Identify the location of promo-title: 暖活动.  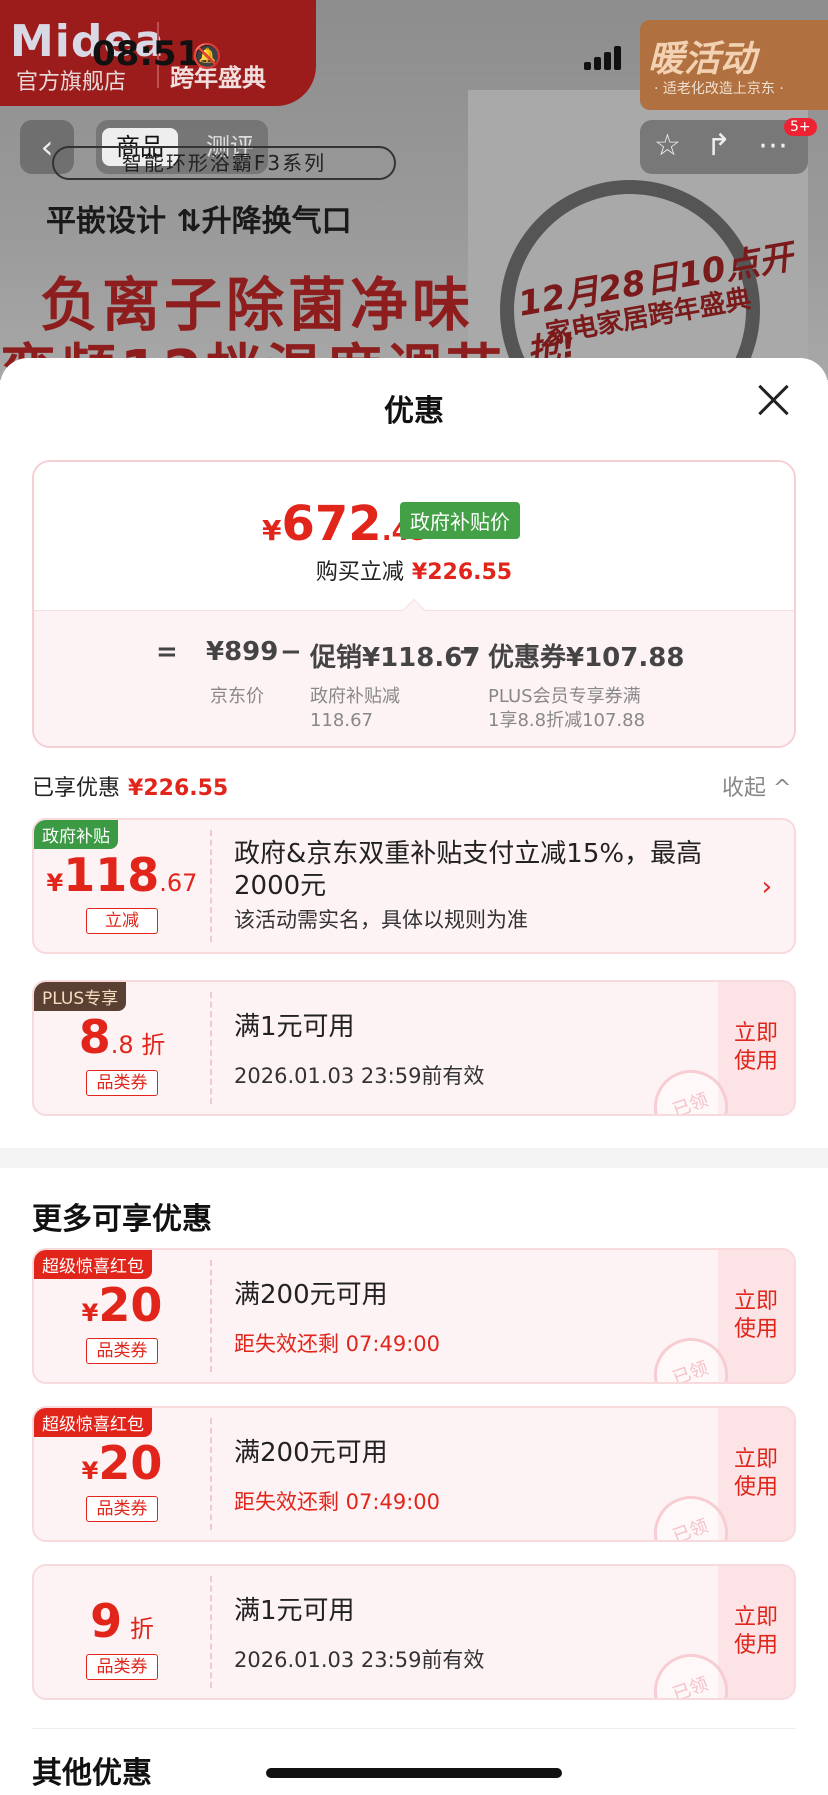
(702, 59).